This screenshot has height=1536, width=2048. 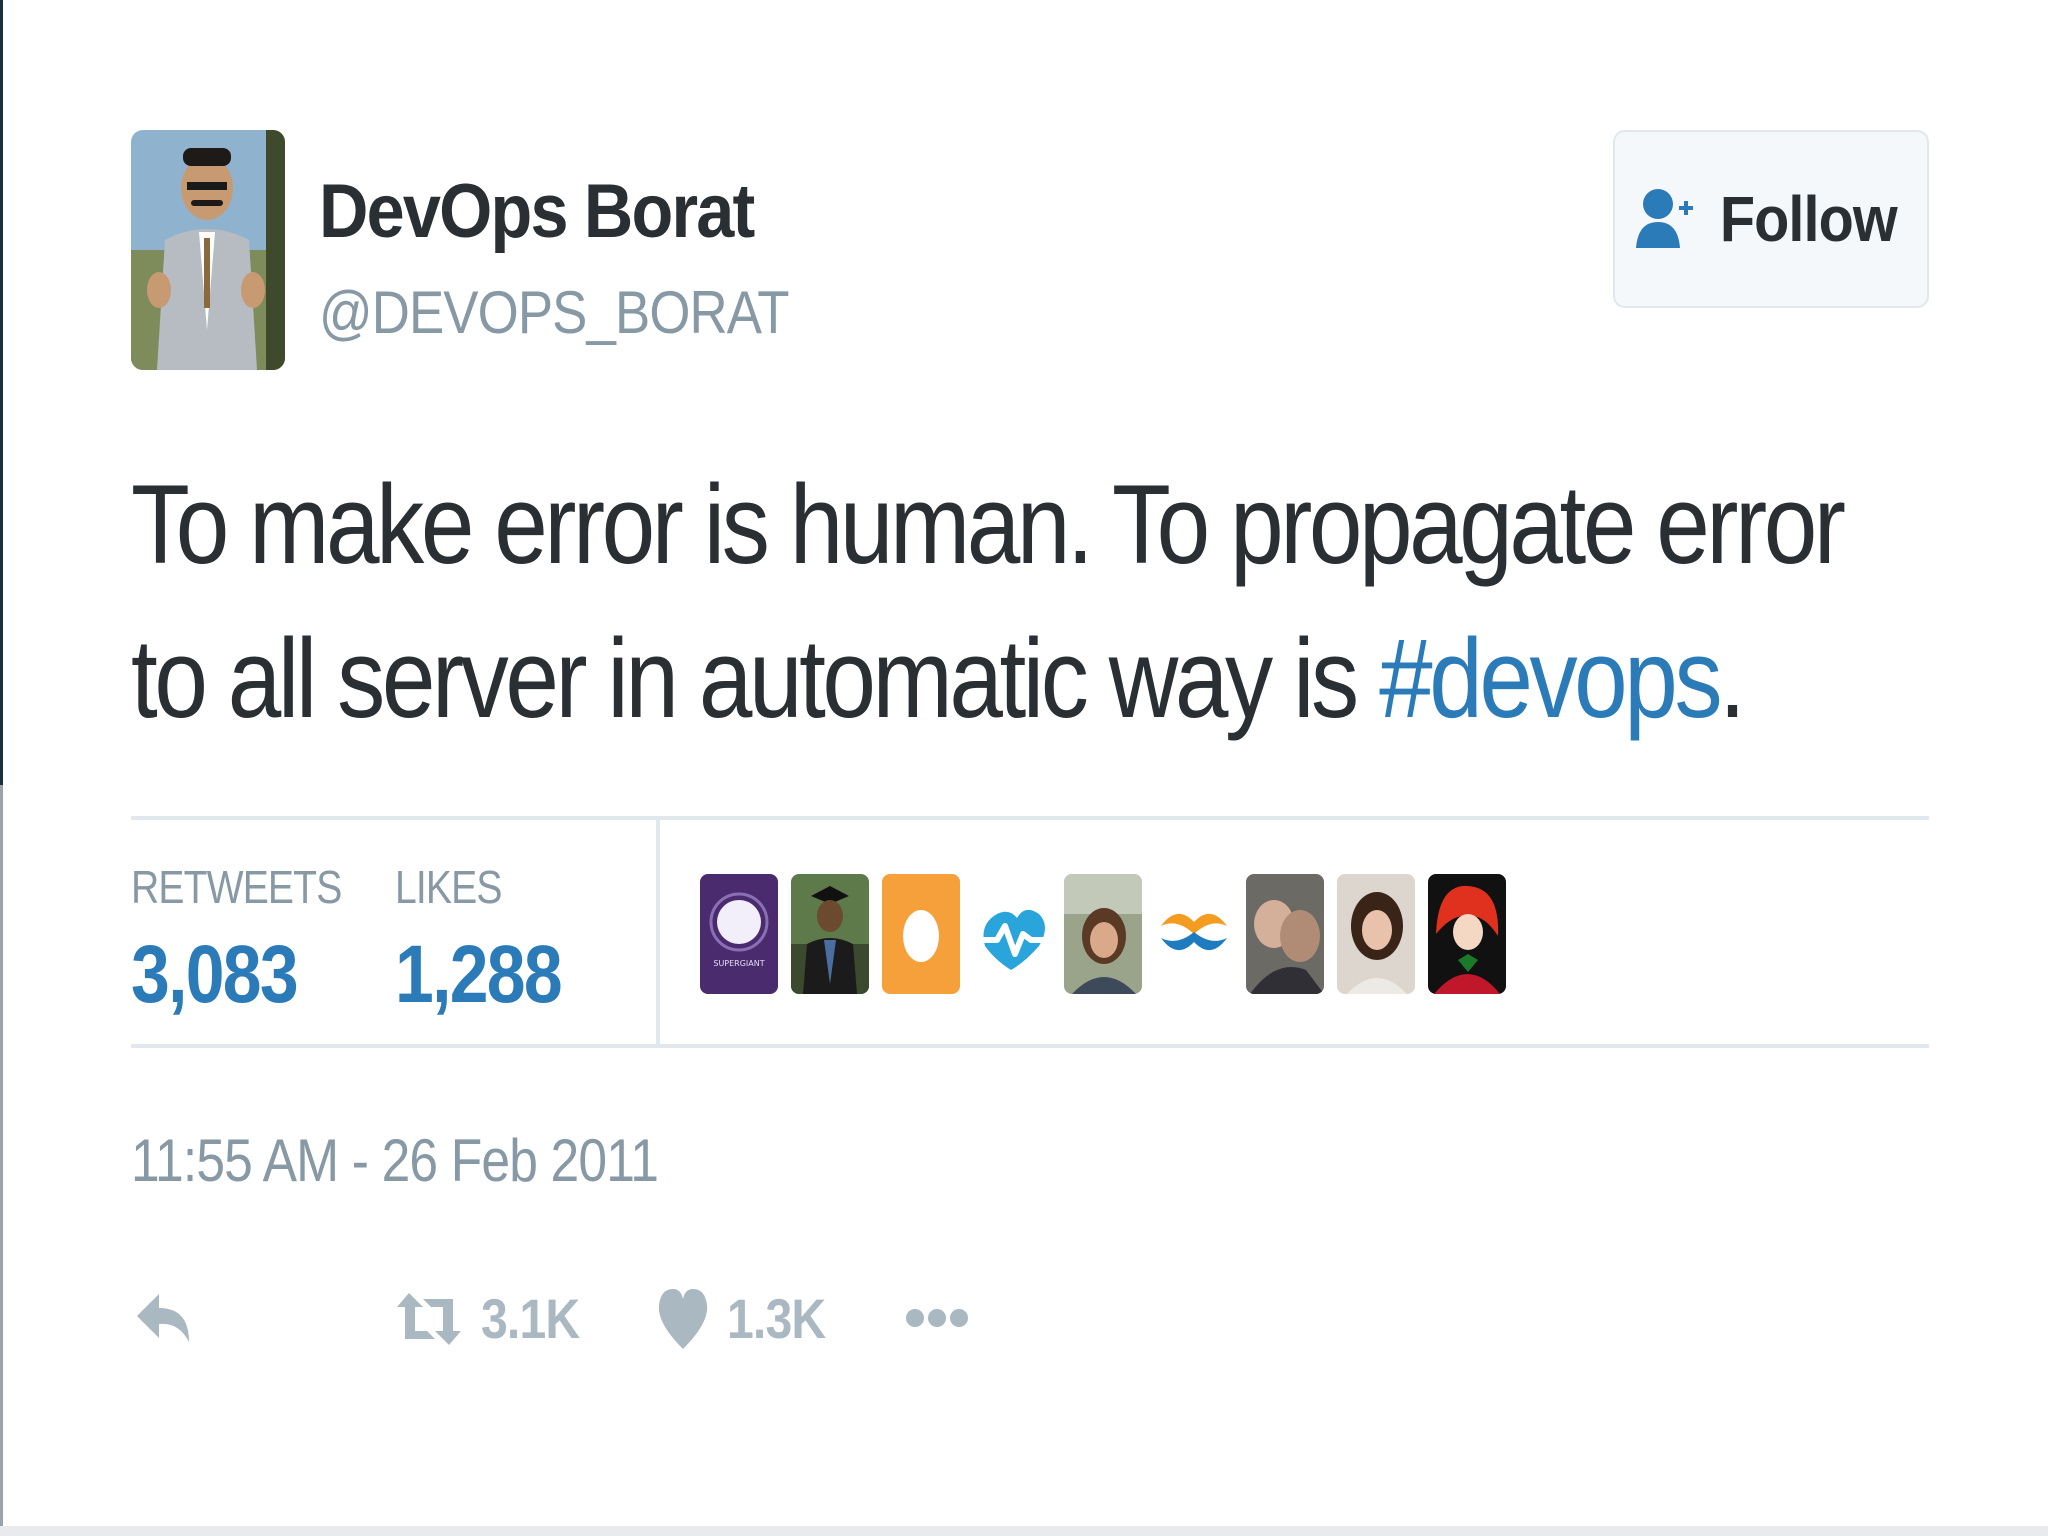 What do you see at coordinates (658, 932) in the screenshot?
I see `stats-divider` at bounding box center [658, 932].